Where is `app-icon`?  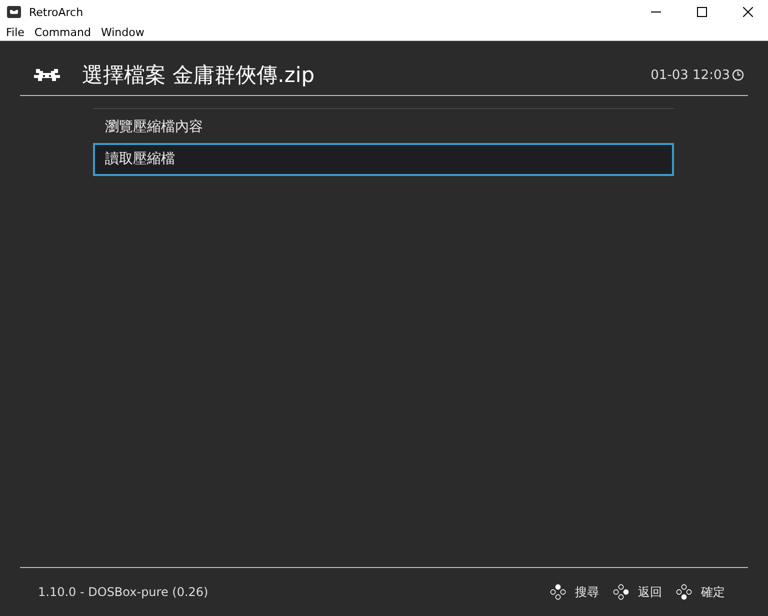
app-icon is located at coordinates (14, 12).